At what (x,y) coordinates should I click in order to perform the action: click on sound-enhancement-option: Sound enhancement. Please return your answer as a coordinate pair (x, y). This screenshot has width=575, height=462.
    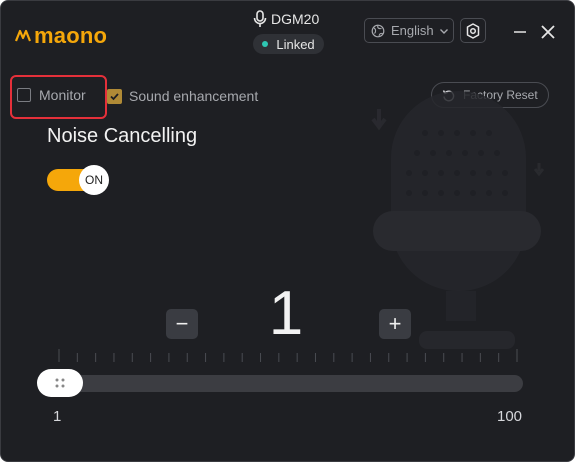
    Looking at the image, I should click on (182, 96).